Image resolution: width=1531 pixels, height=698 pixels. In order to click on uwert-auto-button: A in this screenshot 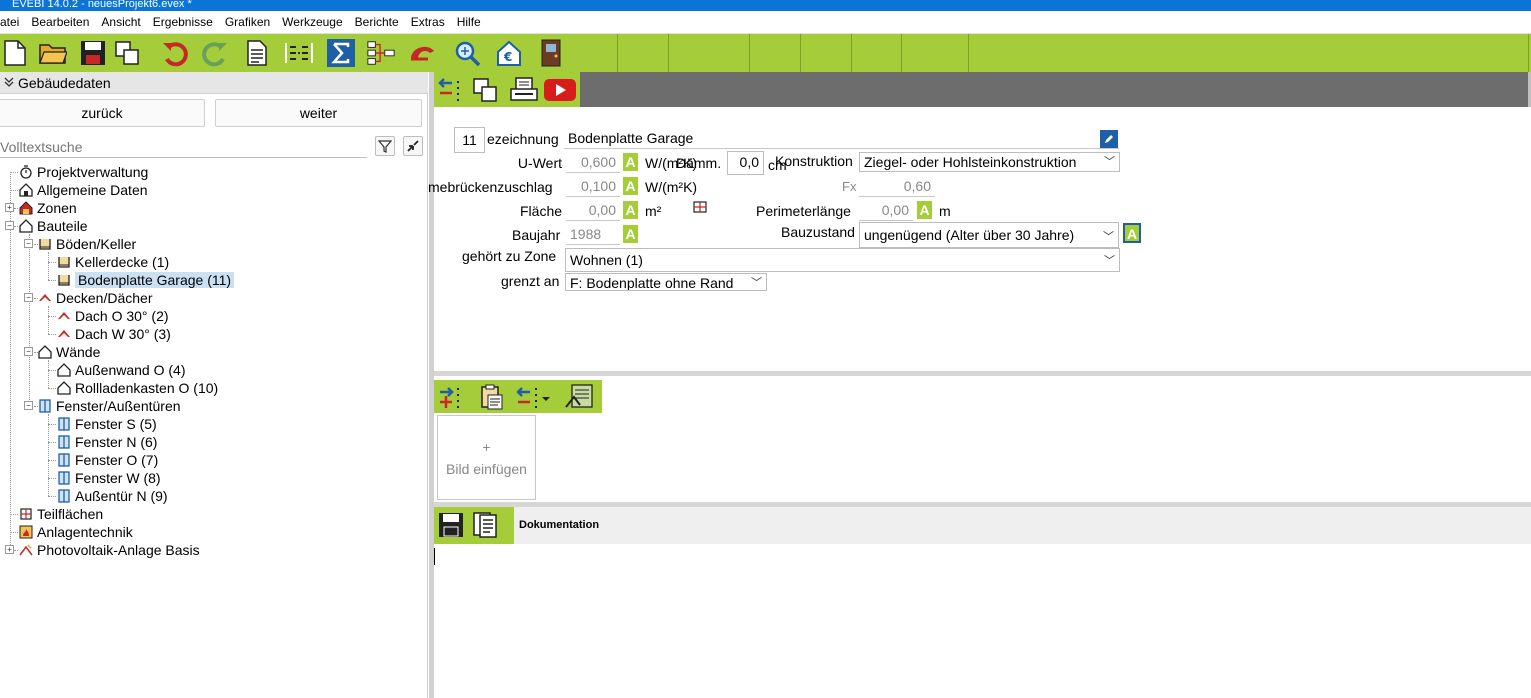, I will do `click(630, 162)`.